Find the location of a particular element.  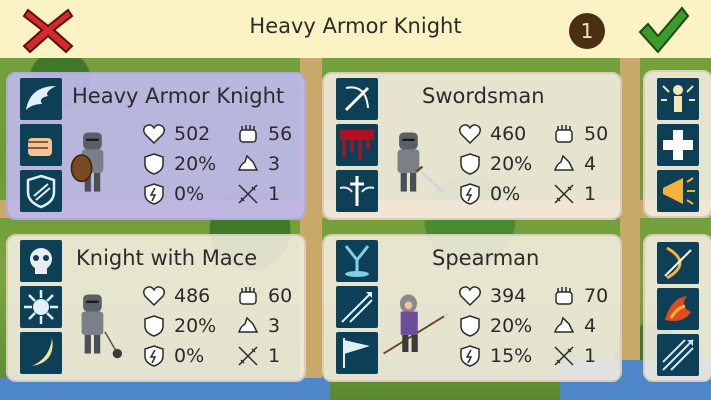

count-badge: 1 is located at coordinates (587, 31).